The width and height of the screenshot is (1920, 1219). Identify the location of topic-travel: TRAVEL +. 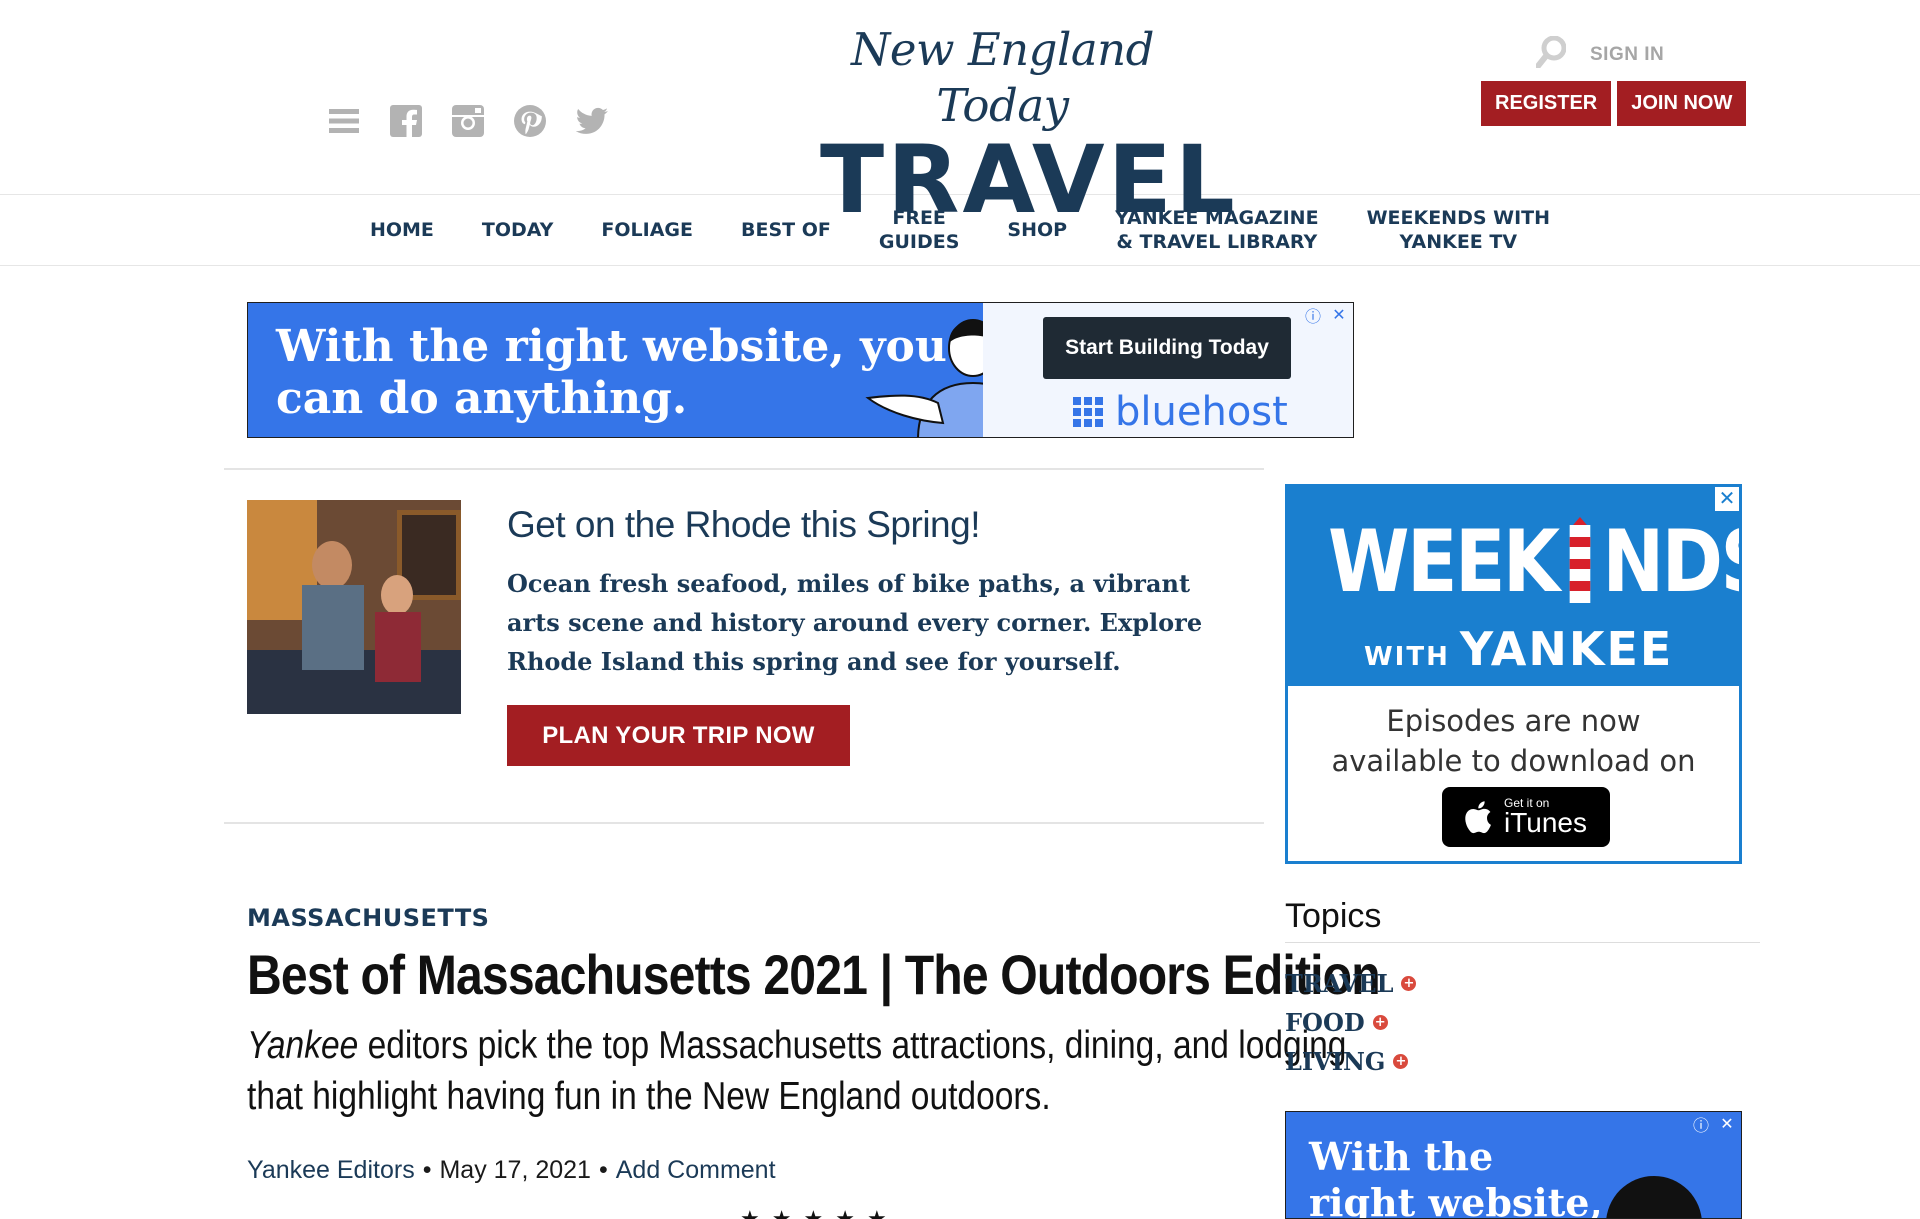
(1351, 983).